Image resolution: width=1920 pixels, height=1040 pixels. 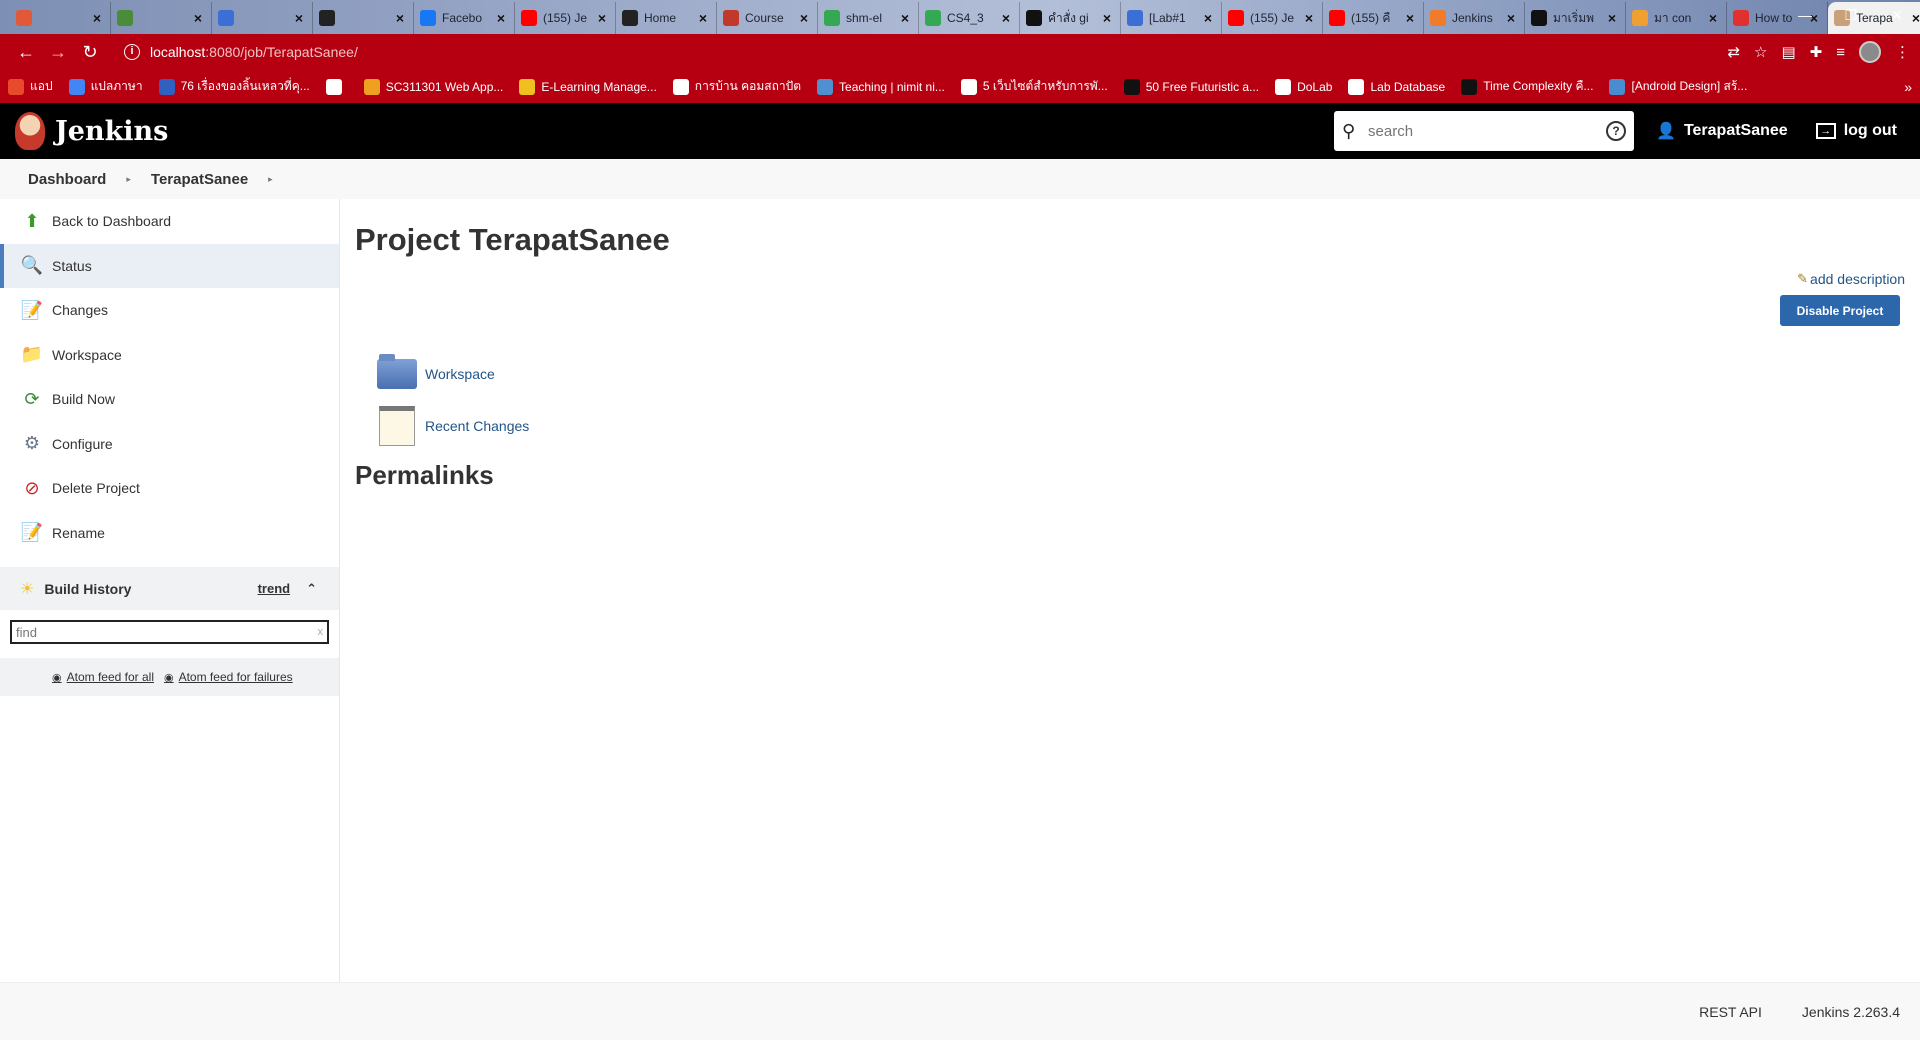 I want to click on disable-project-button: Disable Project, so click(x=1840, y=310).